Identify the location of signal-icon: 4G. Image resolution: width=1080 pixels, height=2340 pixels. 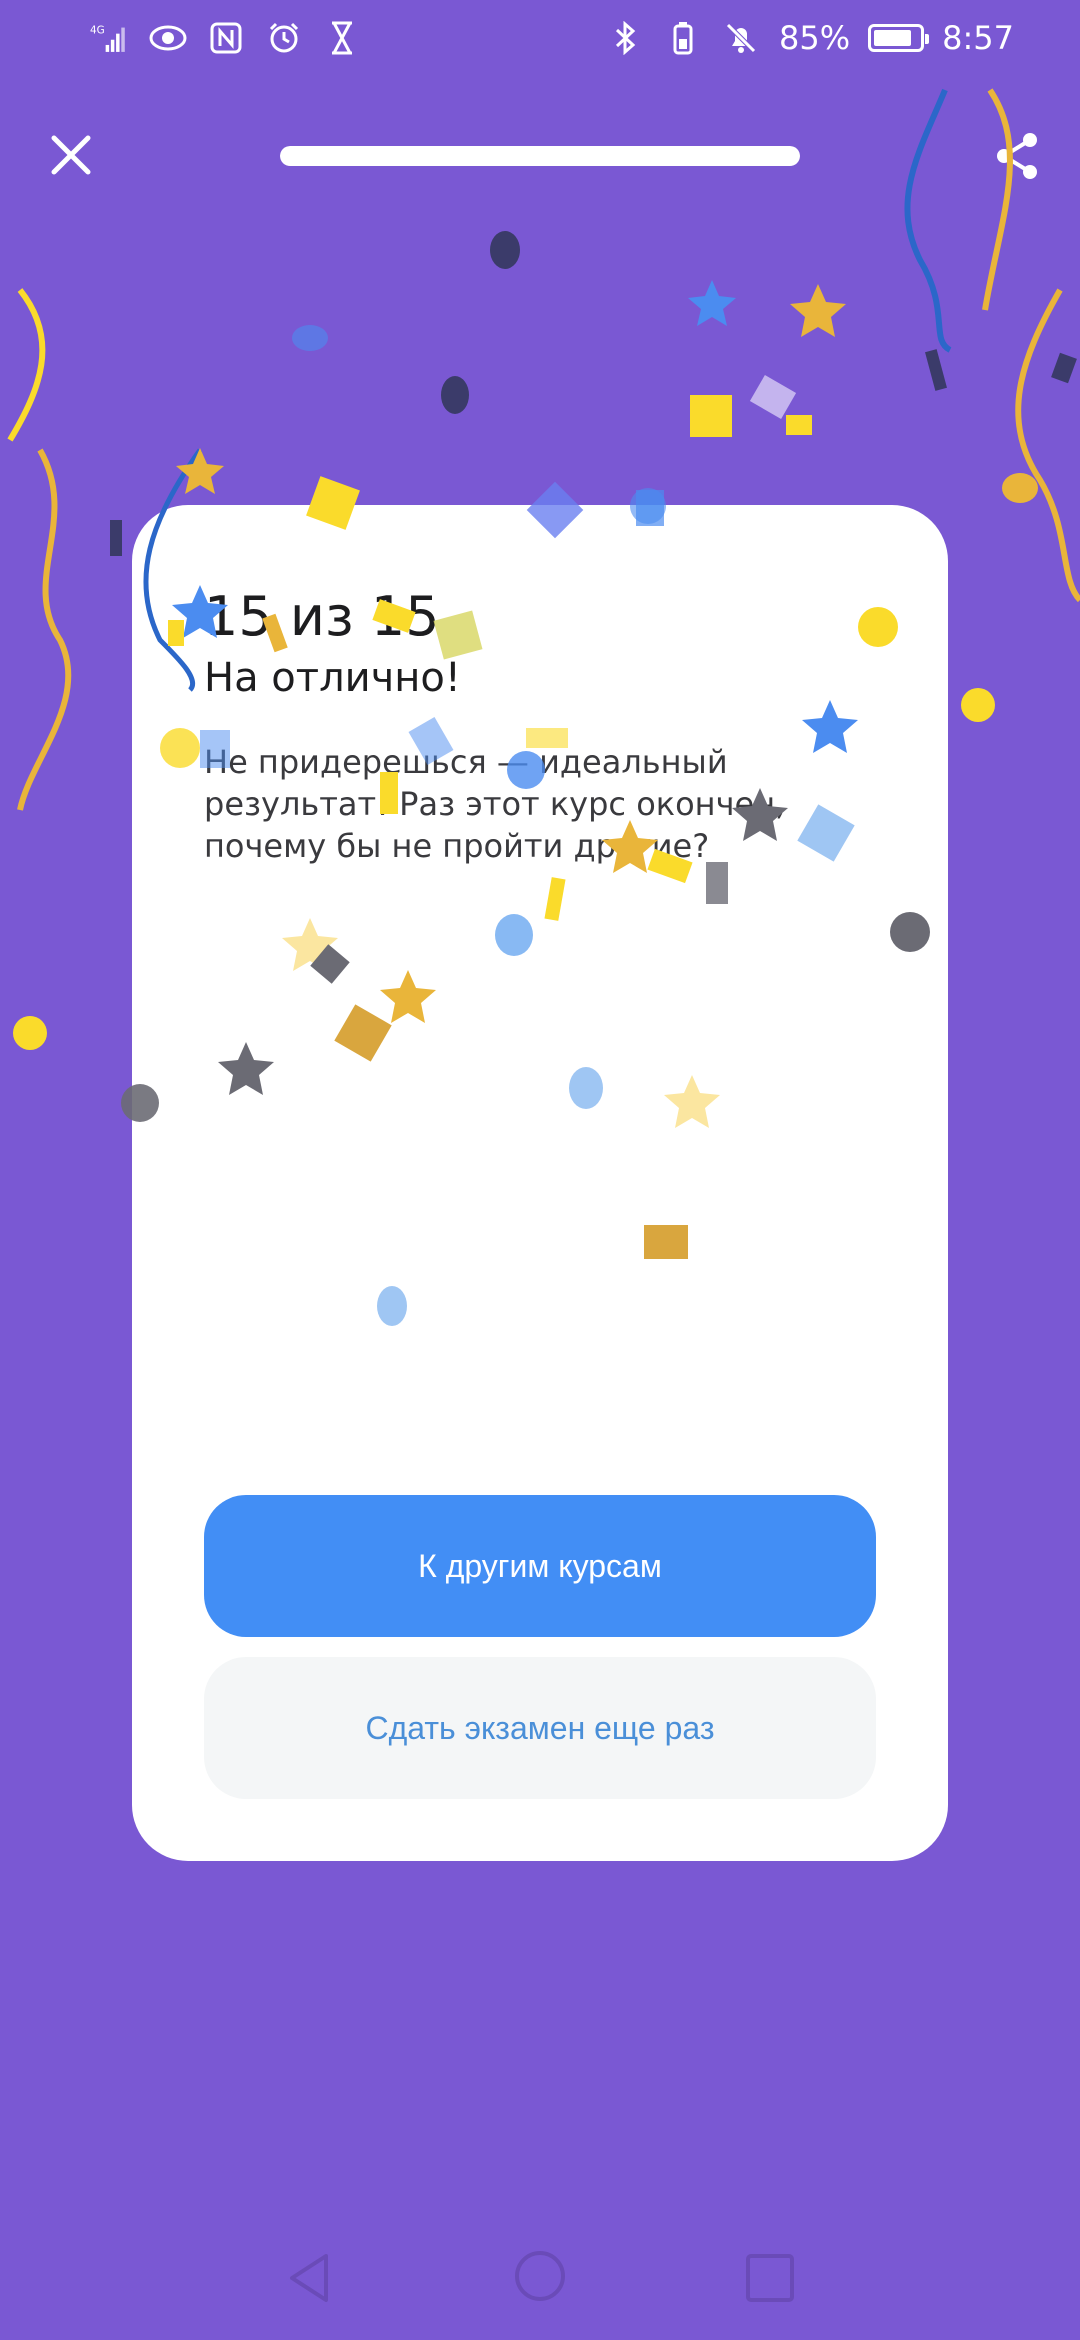
(110, 38).